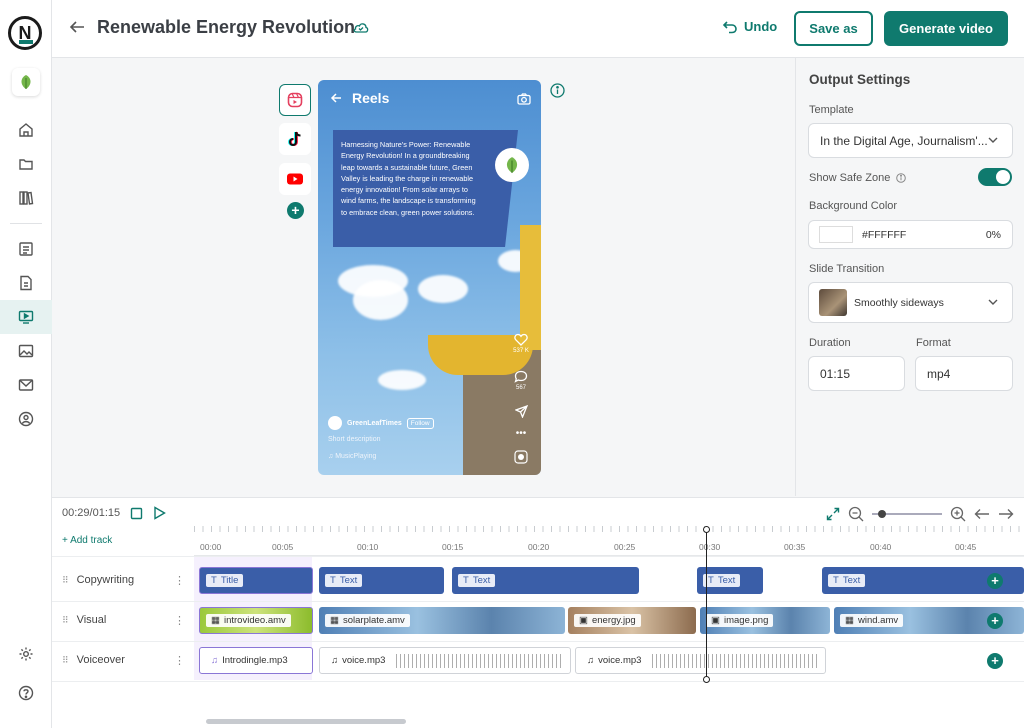 This screenshot has height=728, width=1024. What do you see at coordinates (856, 373) in the screenshot?
I see `duration-field: 01:15` at bounding box center [856, 373].